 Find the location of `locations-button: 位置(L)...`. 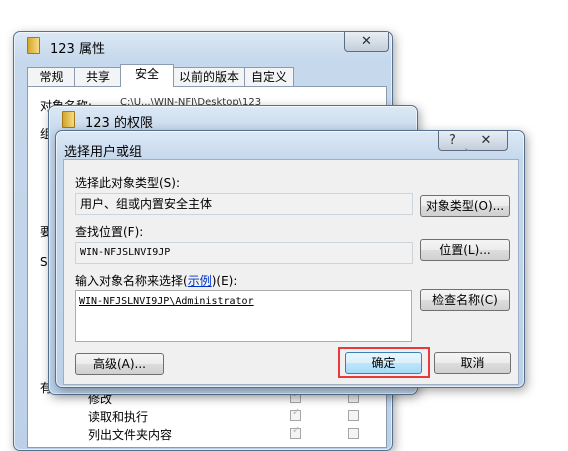

locations-button: 位置(L)... is located at coordinates (465, 250).